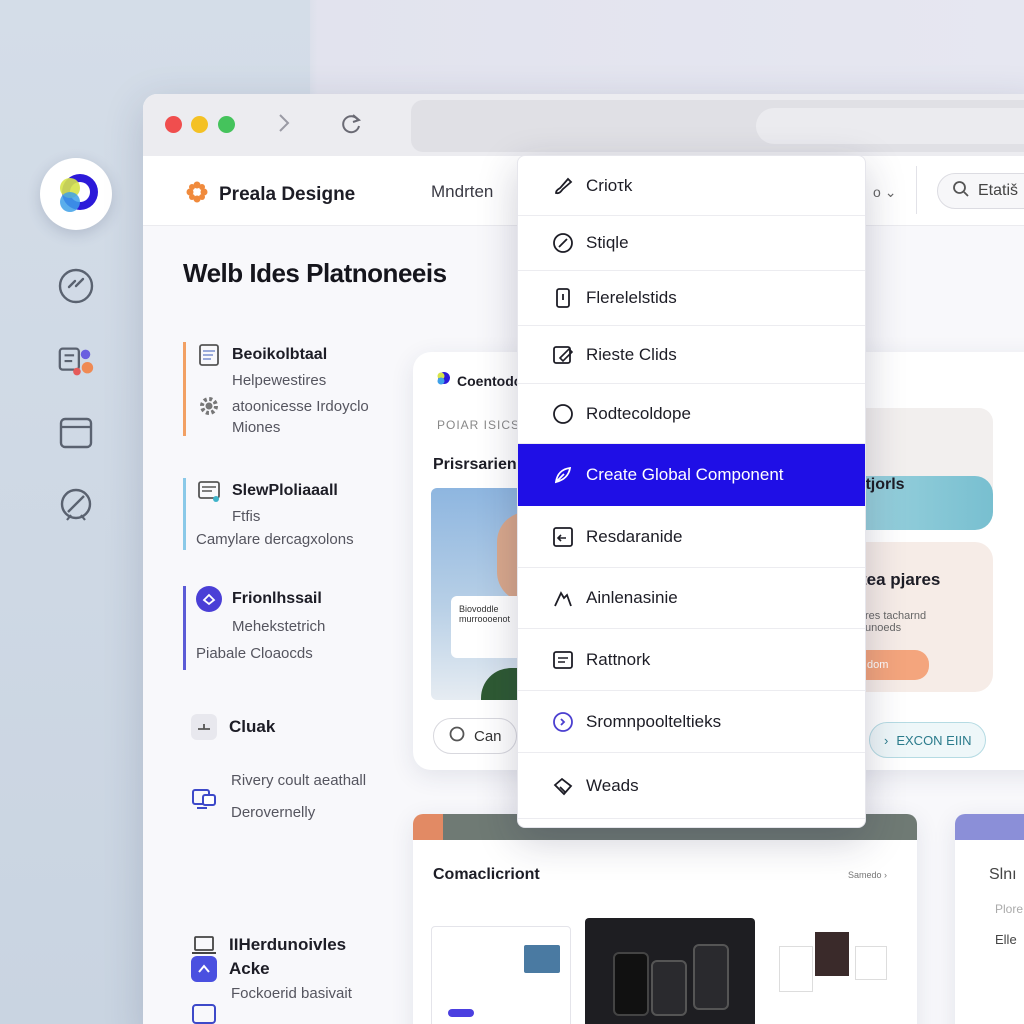 The width and height of the screenshot is (1024, 1024). I want to click on side-text: Rivery coult aeathall, so click(299, 780).